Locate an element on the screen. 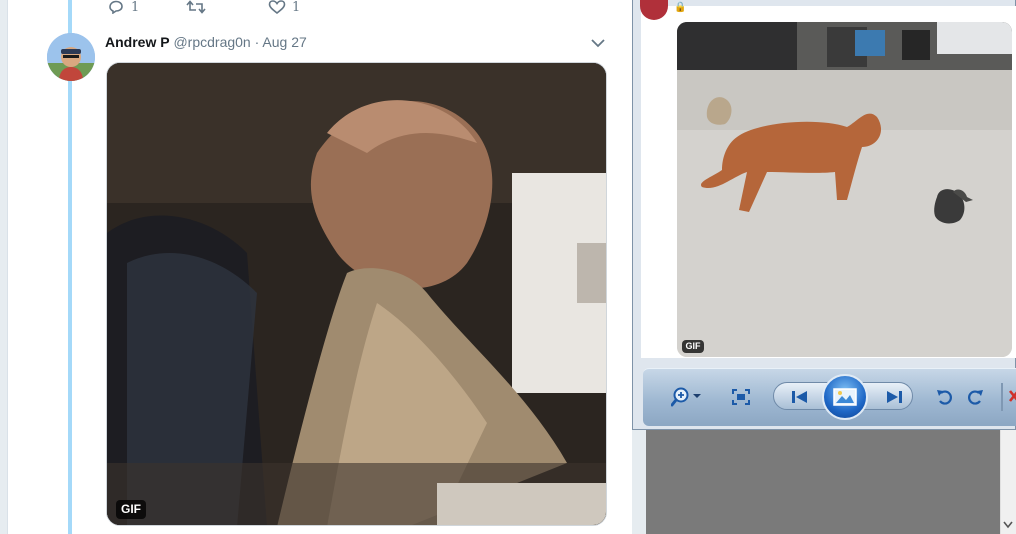 This screenshot has height=534, width=1016. previous-button is located at coordinates (800, 397).